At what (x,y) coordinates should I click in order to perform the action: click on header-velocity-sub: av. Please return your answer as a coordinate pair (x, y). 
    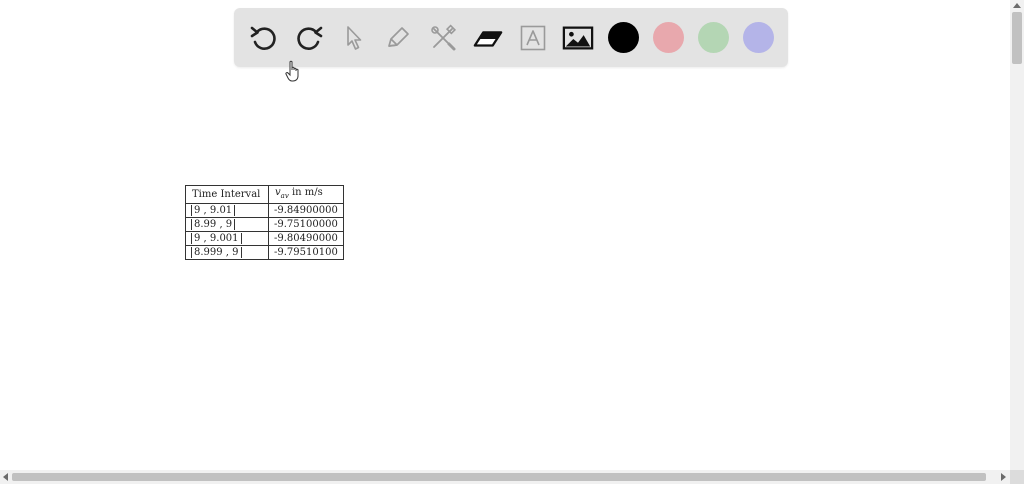
    Looking at the image, I should click on (284, 196).